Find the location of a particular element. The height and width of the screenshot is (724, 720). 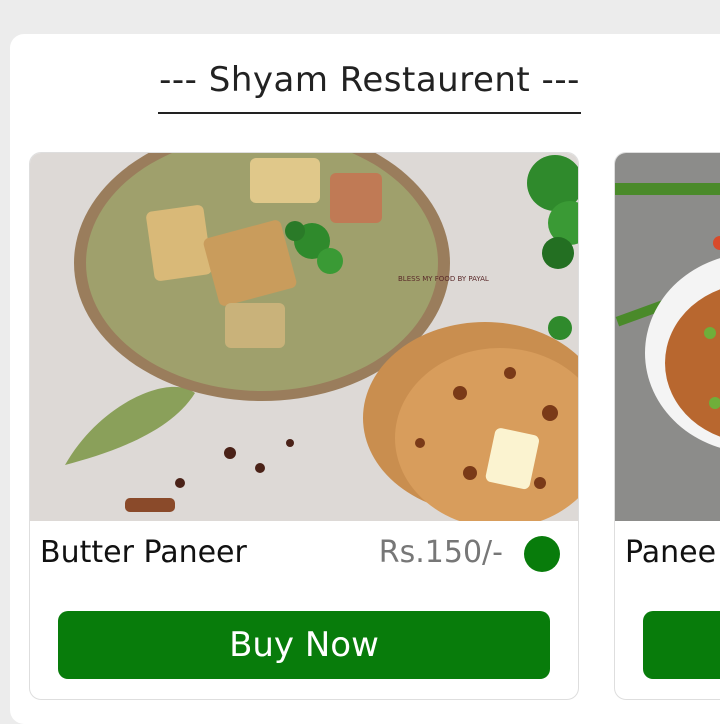

item-name: Butter Paneer is located at coordinates (143, 552).